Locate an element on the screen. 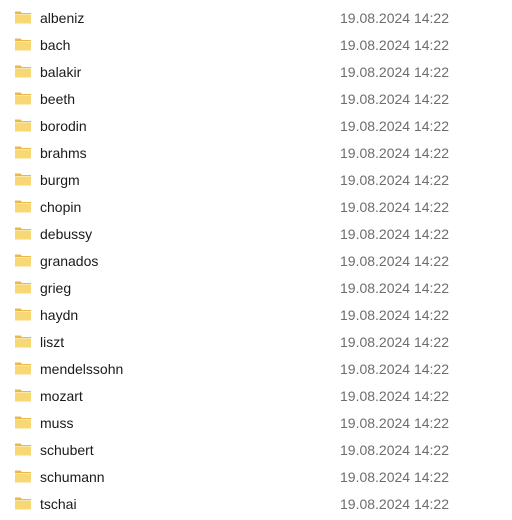 The image size is (512, 520). list-item: debussy 19.08.2024 14:22 is located at coordinates (256, 234).